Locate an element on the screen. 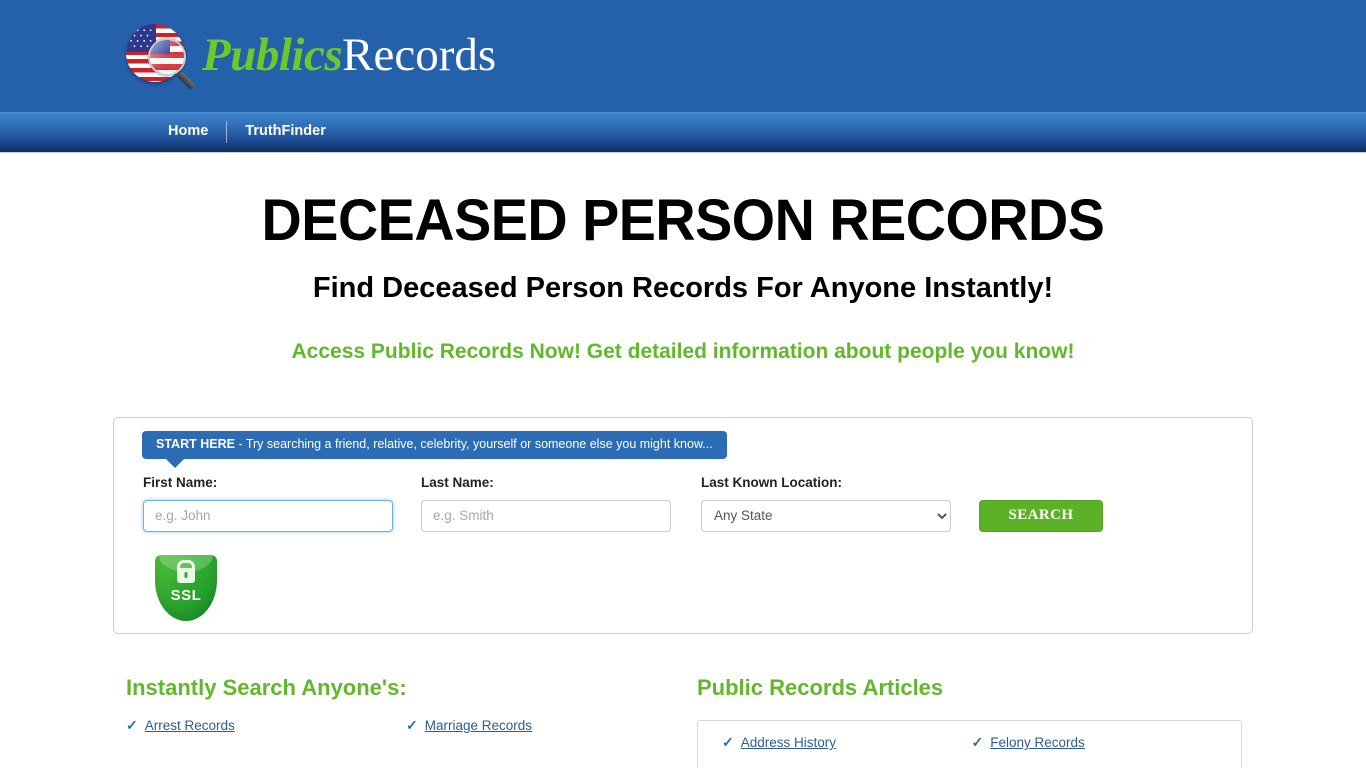 The height and width of the screenshot is (768, 1366). instant-search-title: Instantly Search Anyone's: is located at coordinates (266, 687).